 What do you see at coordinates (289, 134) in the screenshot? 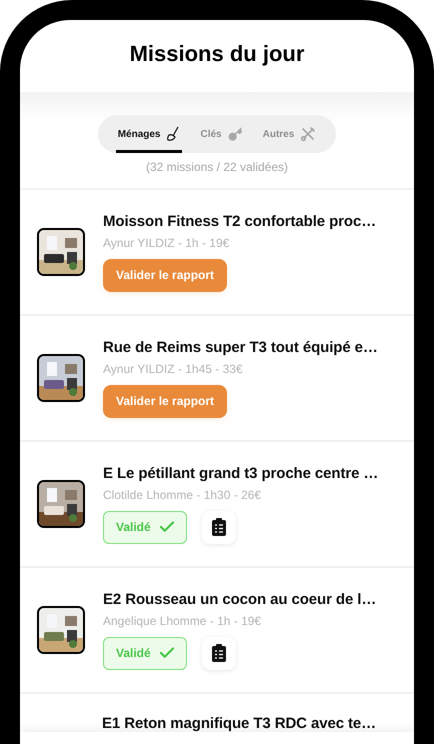
I see `tab: Autres` at bounding box center [289, 134].